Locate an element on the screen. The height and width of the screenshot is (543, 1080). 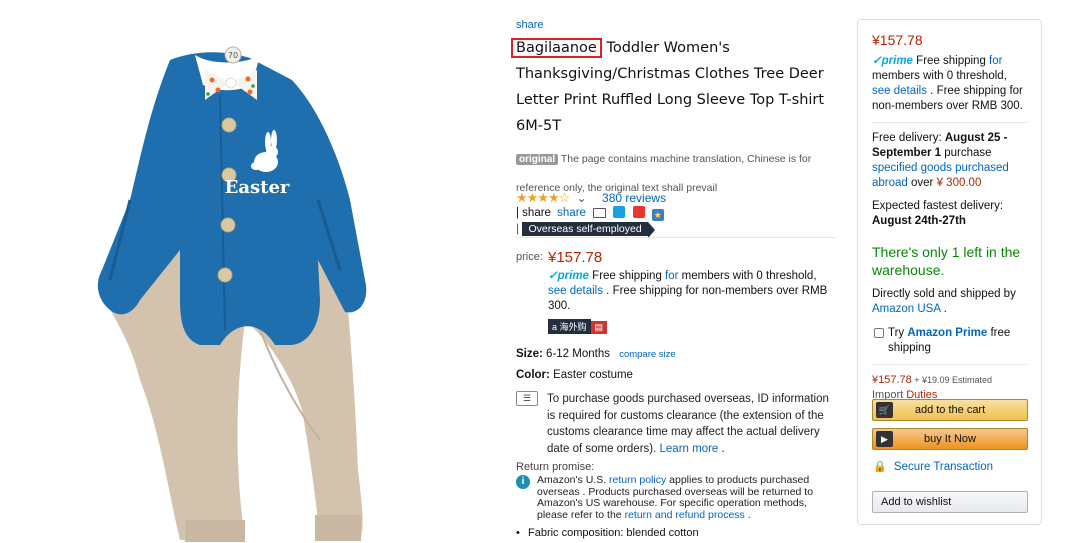
try-prime-option: Try Amazon Prime free shipping is located at coordinates (949, 341).